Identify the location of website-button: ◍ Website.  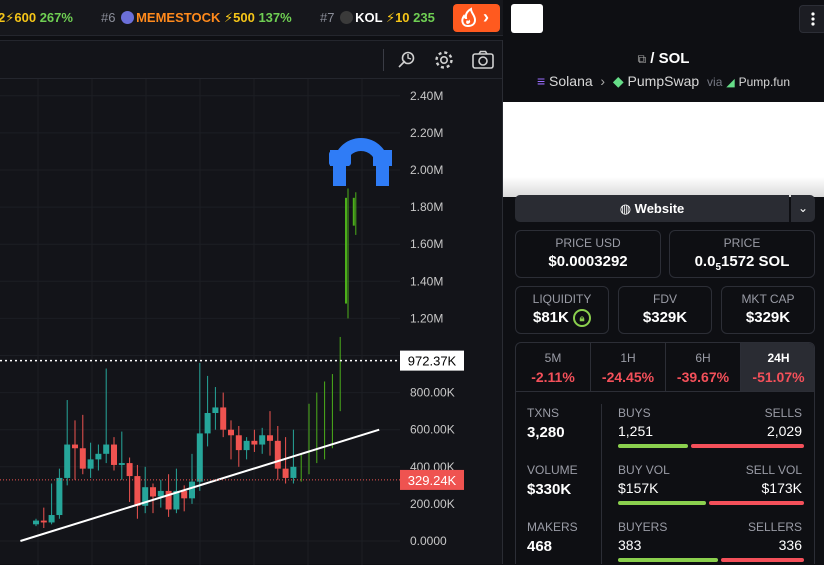
(652, 208).